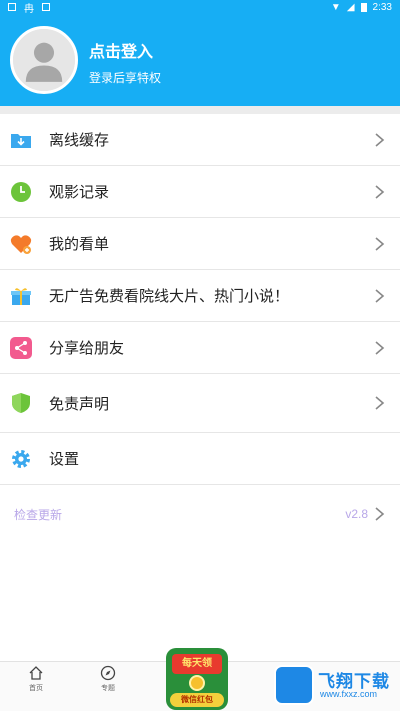  What do you see at coordinates (334, 685) in the screenshot?
I see `watermark-logo: 飞翔下载 www.fxxz.com` at bounding box center [334, 685].